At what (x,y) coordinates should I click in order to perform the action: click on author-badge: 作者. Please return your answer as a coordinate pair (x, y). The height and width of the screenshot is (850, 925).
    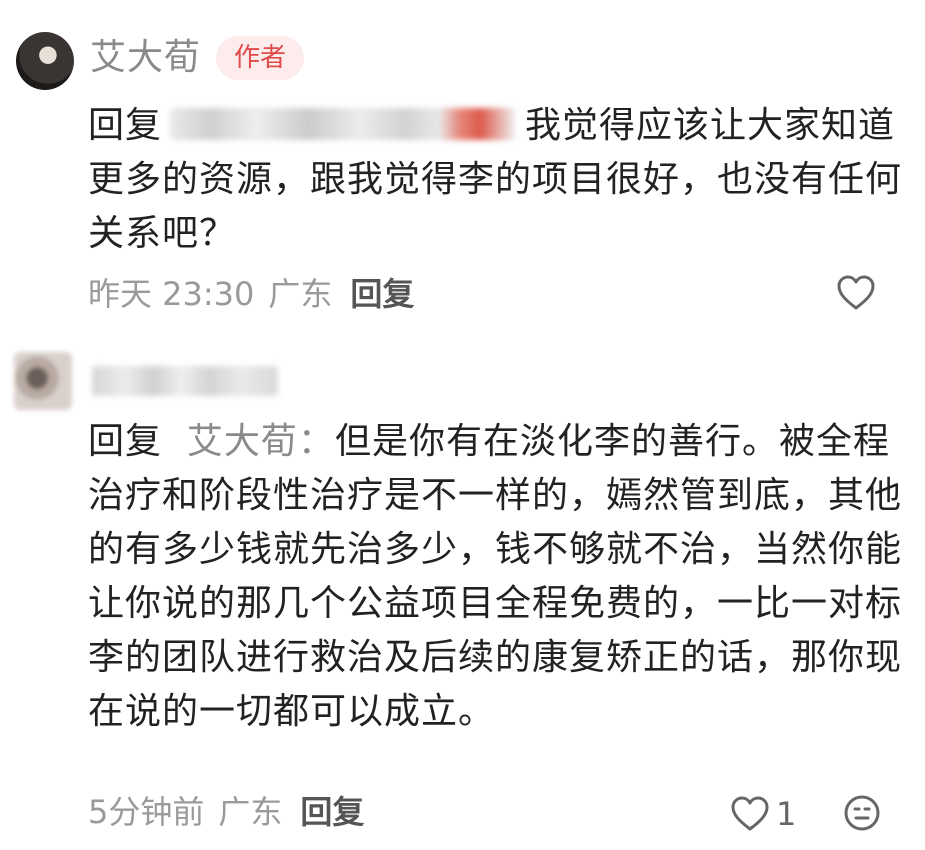
    Looking at the image, I should click on (260, 58).